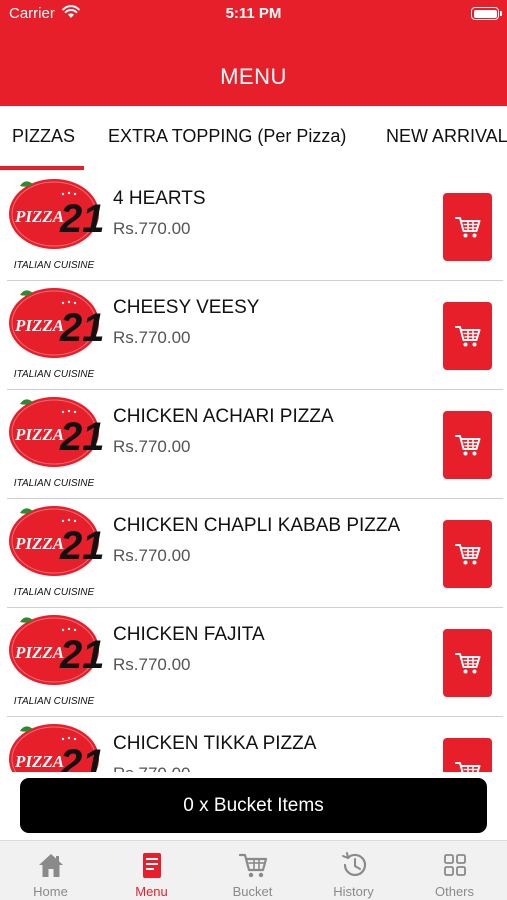 The image size is (507, 900). I want to click on tab-pizzas: PIZZAS, so click(43, 136).